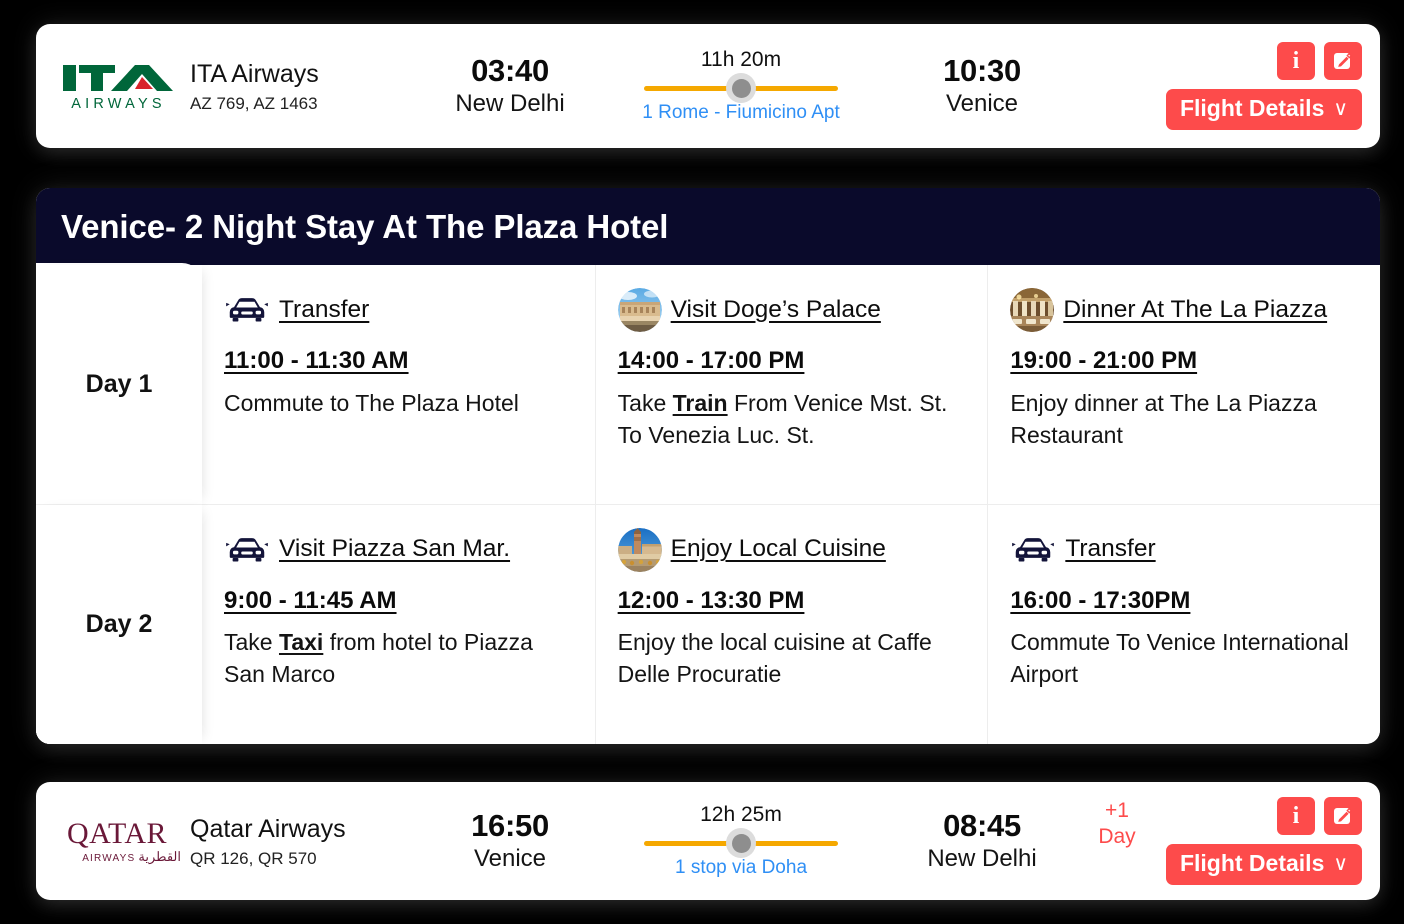 Image resolution: width=1404 pixels, height=924 pixels. I want to click on qatar-logo-text: QATAR, so click(117, 833).